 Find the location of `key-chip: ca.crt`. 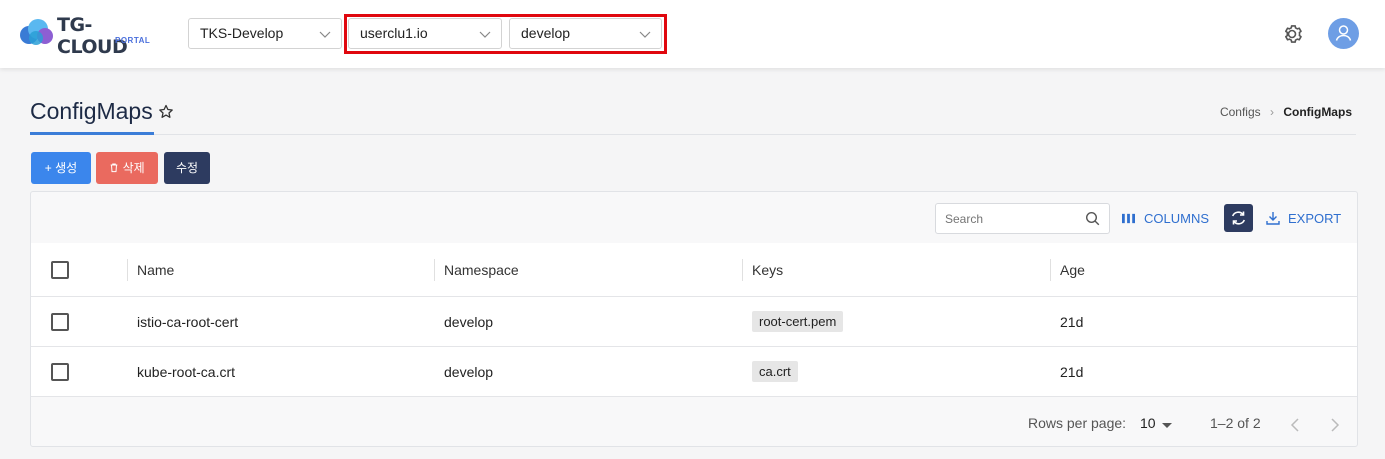

key-chip: ca.crt is located at coordinates (775, 371).